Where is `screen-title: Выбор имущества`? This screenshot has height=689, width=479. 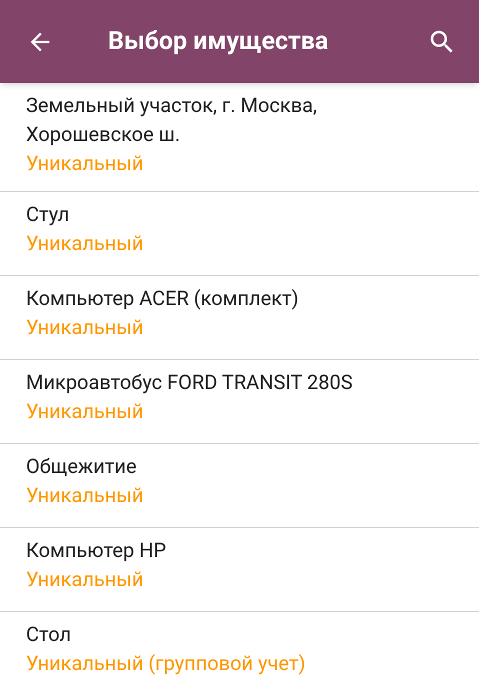
screen-title: Выбор имущества is located at coordinates (218, 42).